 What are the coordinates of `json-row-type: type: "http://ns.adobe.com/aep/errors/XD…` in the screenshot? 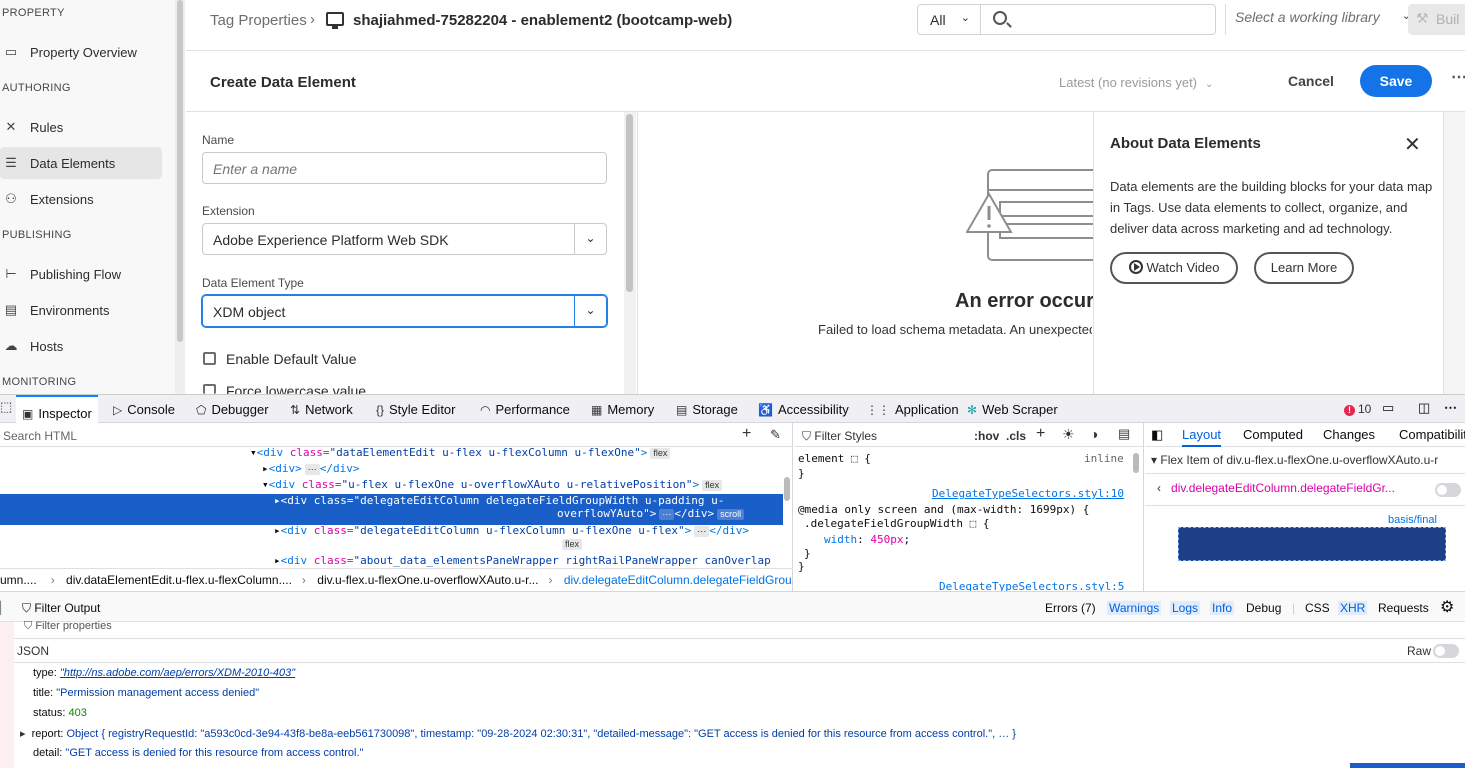 It's located at (164, 673).